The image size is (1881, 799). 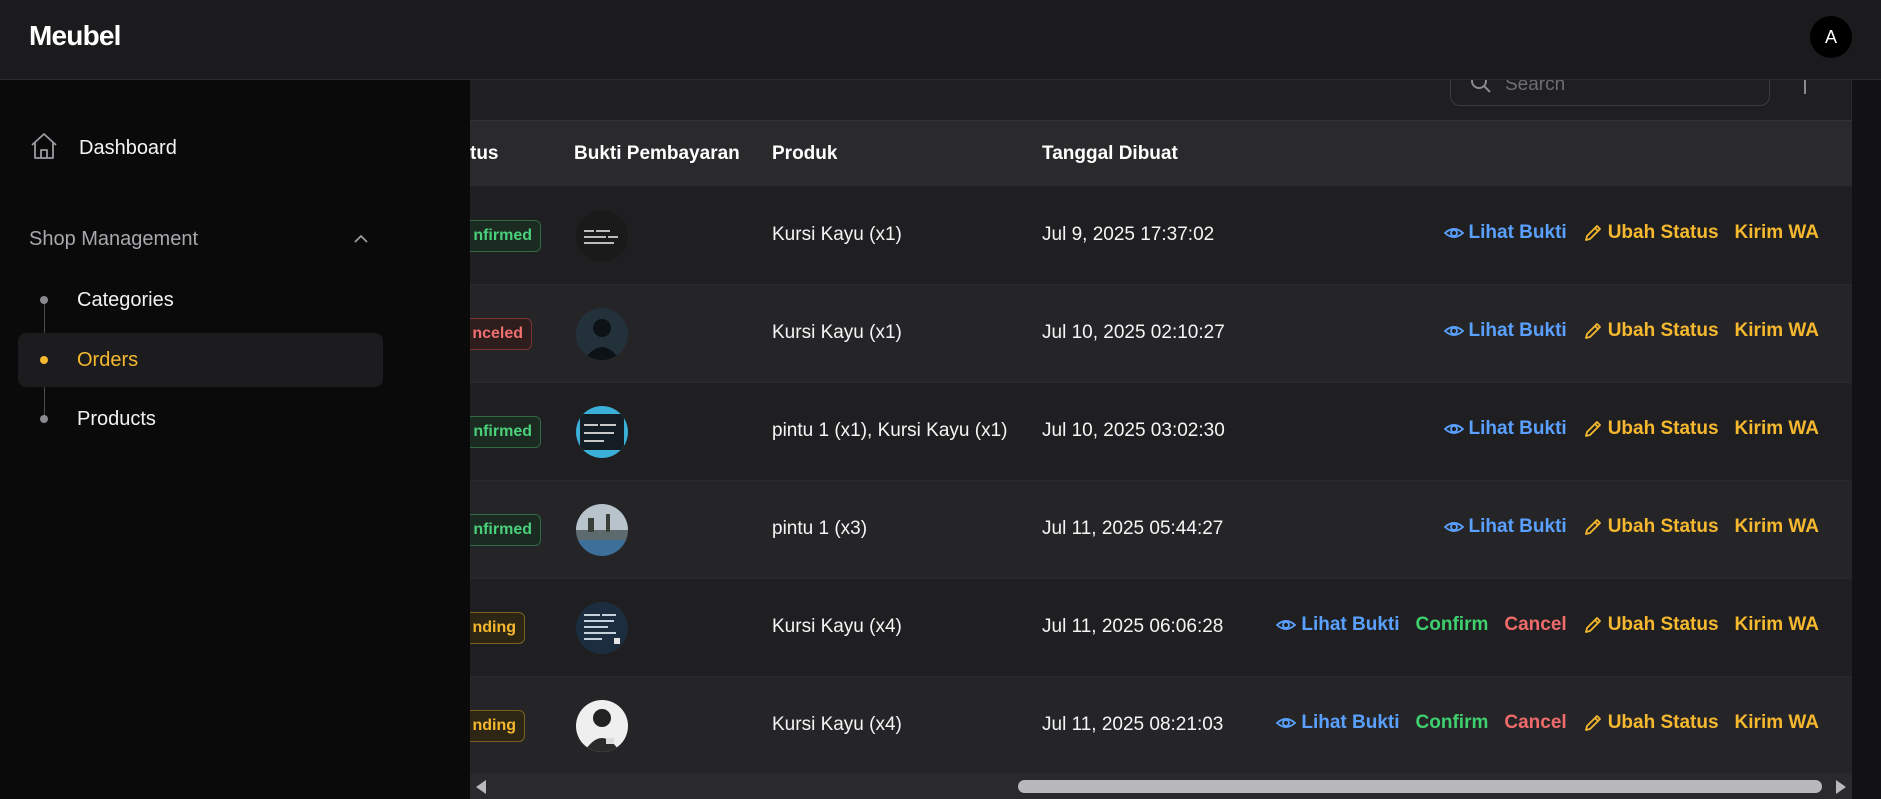 I want to click on product-cell: pintu 1 (x1), Kursi Kayu (x1), so click(x=890, y=430).